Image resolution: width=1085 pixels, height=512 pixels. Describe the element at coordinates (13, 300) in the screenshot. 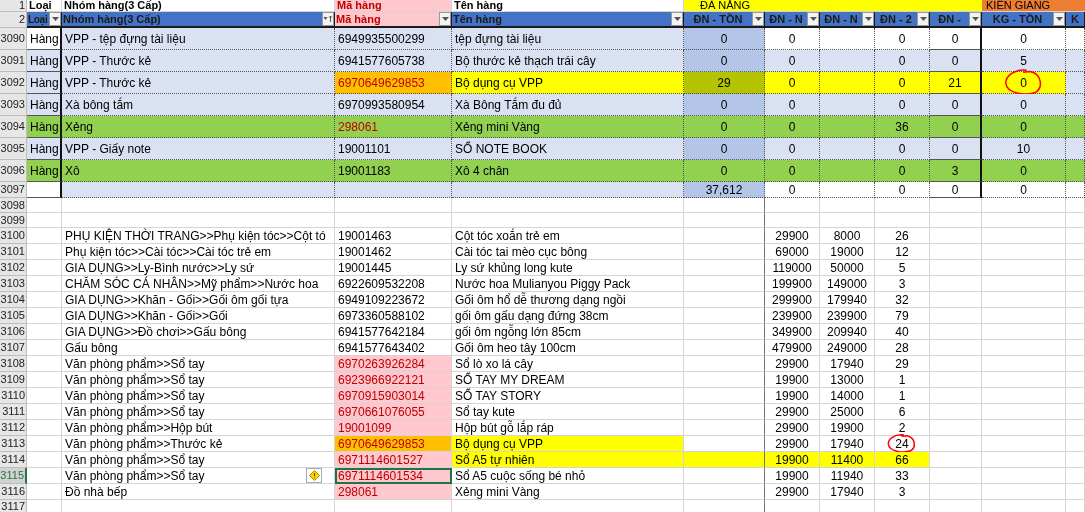

I see `row-number: 3104` at that location.